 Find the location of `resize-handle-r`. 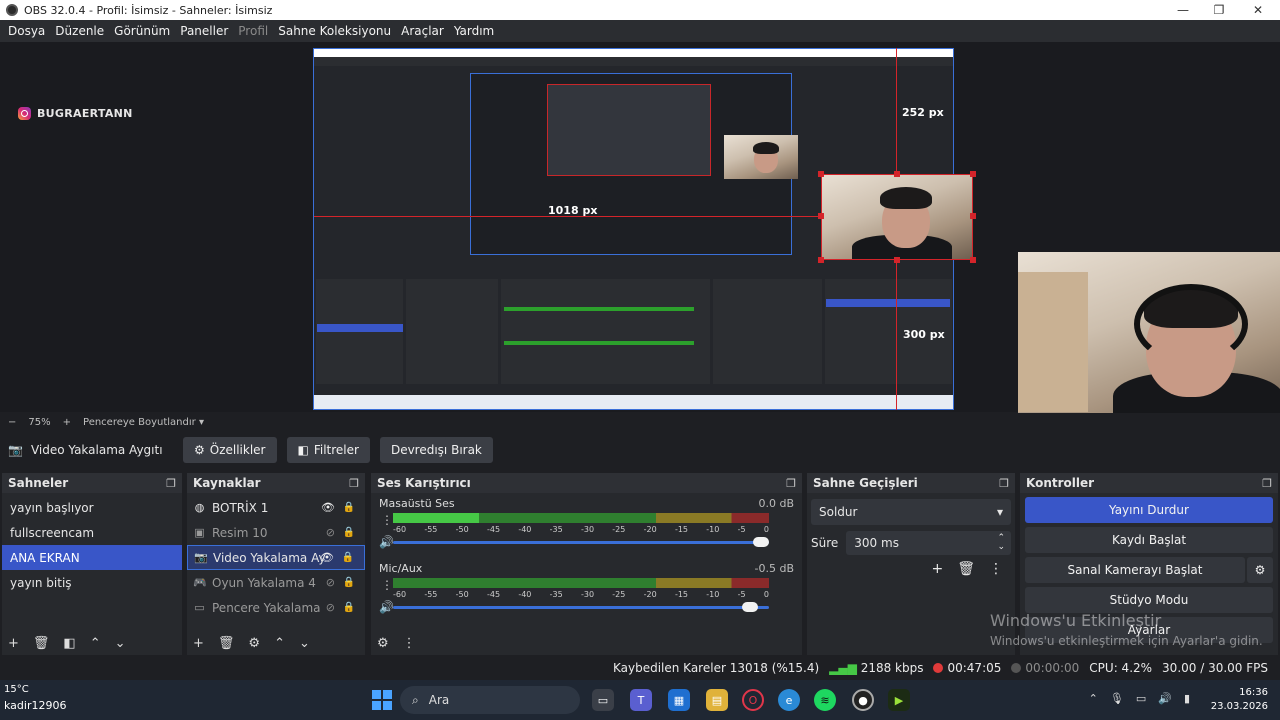

resize-handle-r is located at coordinates (973, 216).